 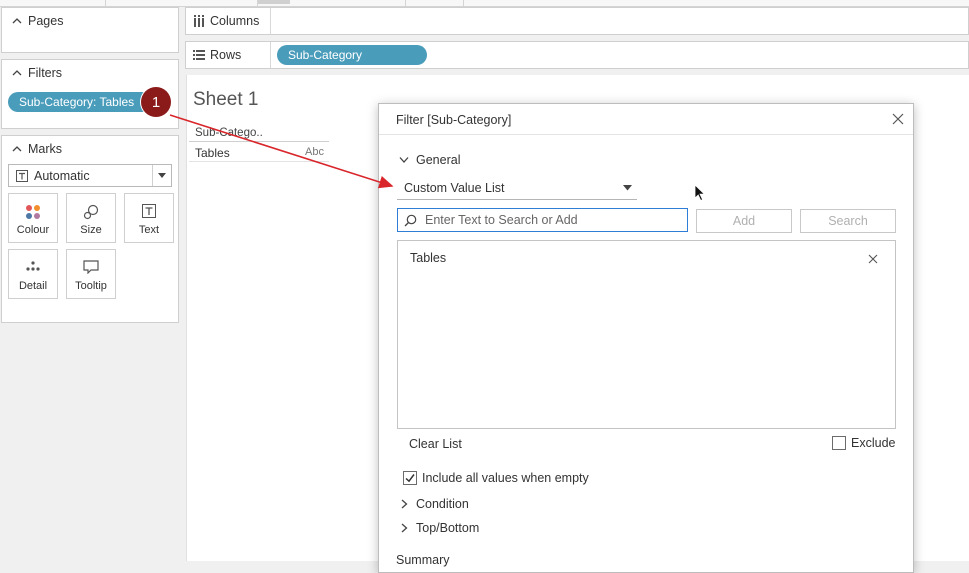 What do you see at coordinates (45, 149) in the screenshot?
I see `marks-title: Marks` at bounding box center [45, 149].